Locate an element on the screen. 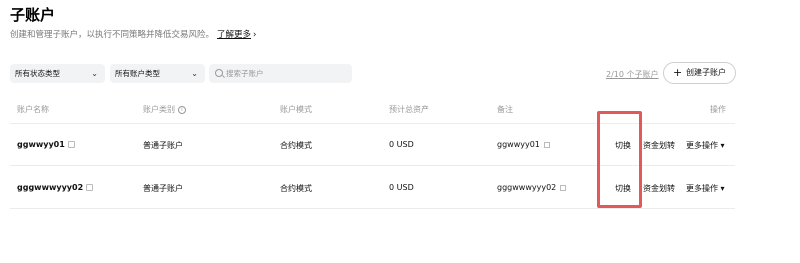 Image resolution: width=800 pixels, height=263 pixels. header-account-name: 账户名称 is located at coordinates (33, 109).